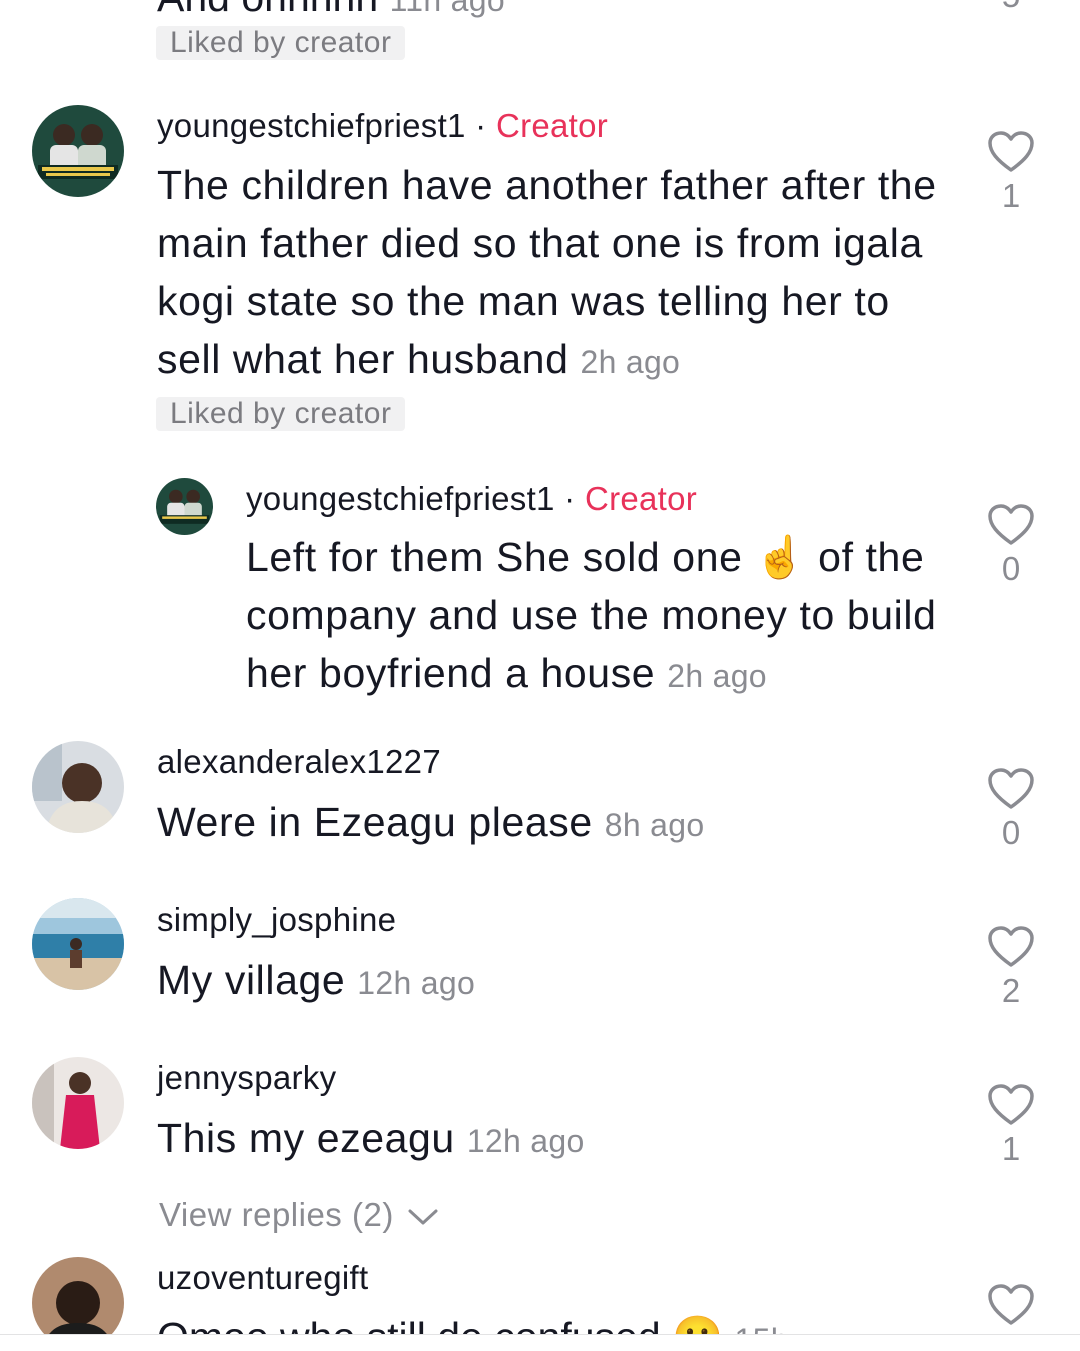 The image size is (1080, 1351). I want to click on comment-username: jennysparky, so click(246, 1078).